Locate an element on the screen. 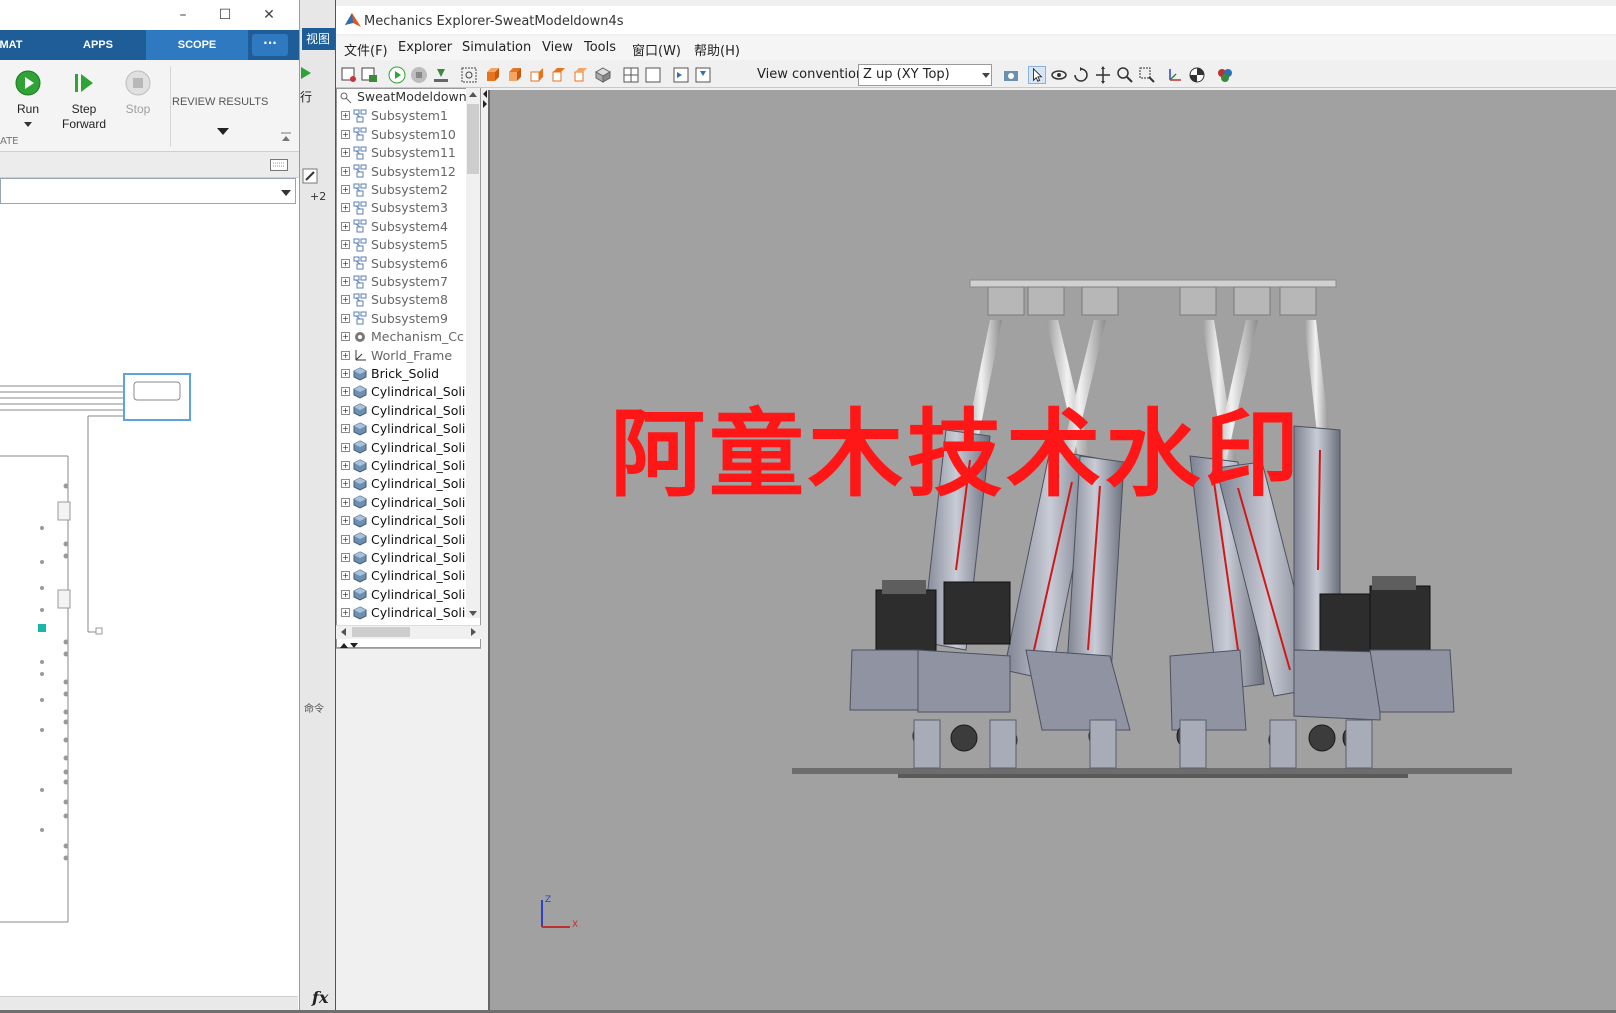 The height and width of the screenshot is (1013, 1616). tree-horizontal-scroll-thumb is located at coordinates (381, 632).